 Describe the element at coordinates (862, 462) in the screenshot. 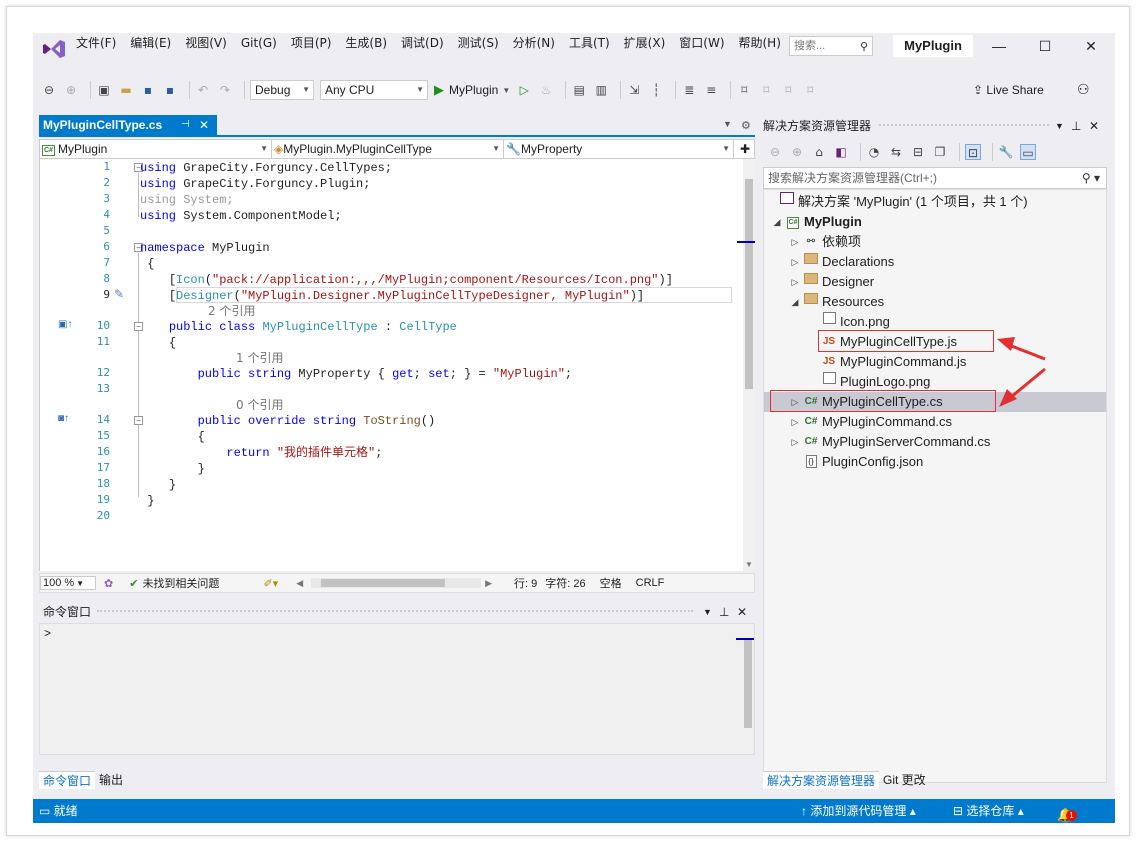

I see `tree-node-pluginconfig-json: {} PluginConfig.json` at that location.